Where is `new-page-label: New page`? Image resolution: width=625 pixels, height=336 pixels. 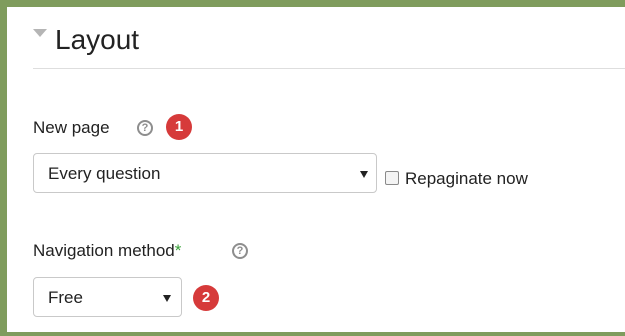 new-page-label: New page is located at coordinates (71, 127).